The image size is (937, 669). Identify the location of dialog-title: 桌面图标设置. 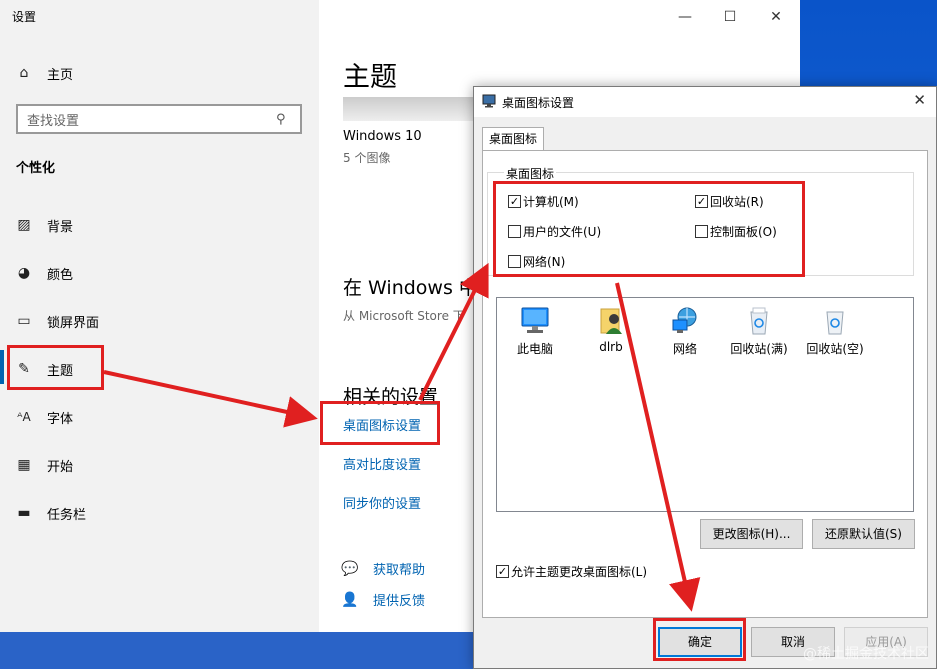
(538, 103).